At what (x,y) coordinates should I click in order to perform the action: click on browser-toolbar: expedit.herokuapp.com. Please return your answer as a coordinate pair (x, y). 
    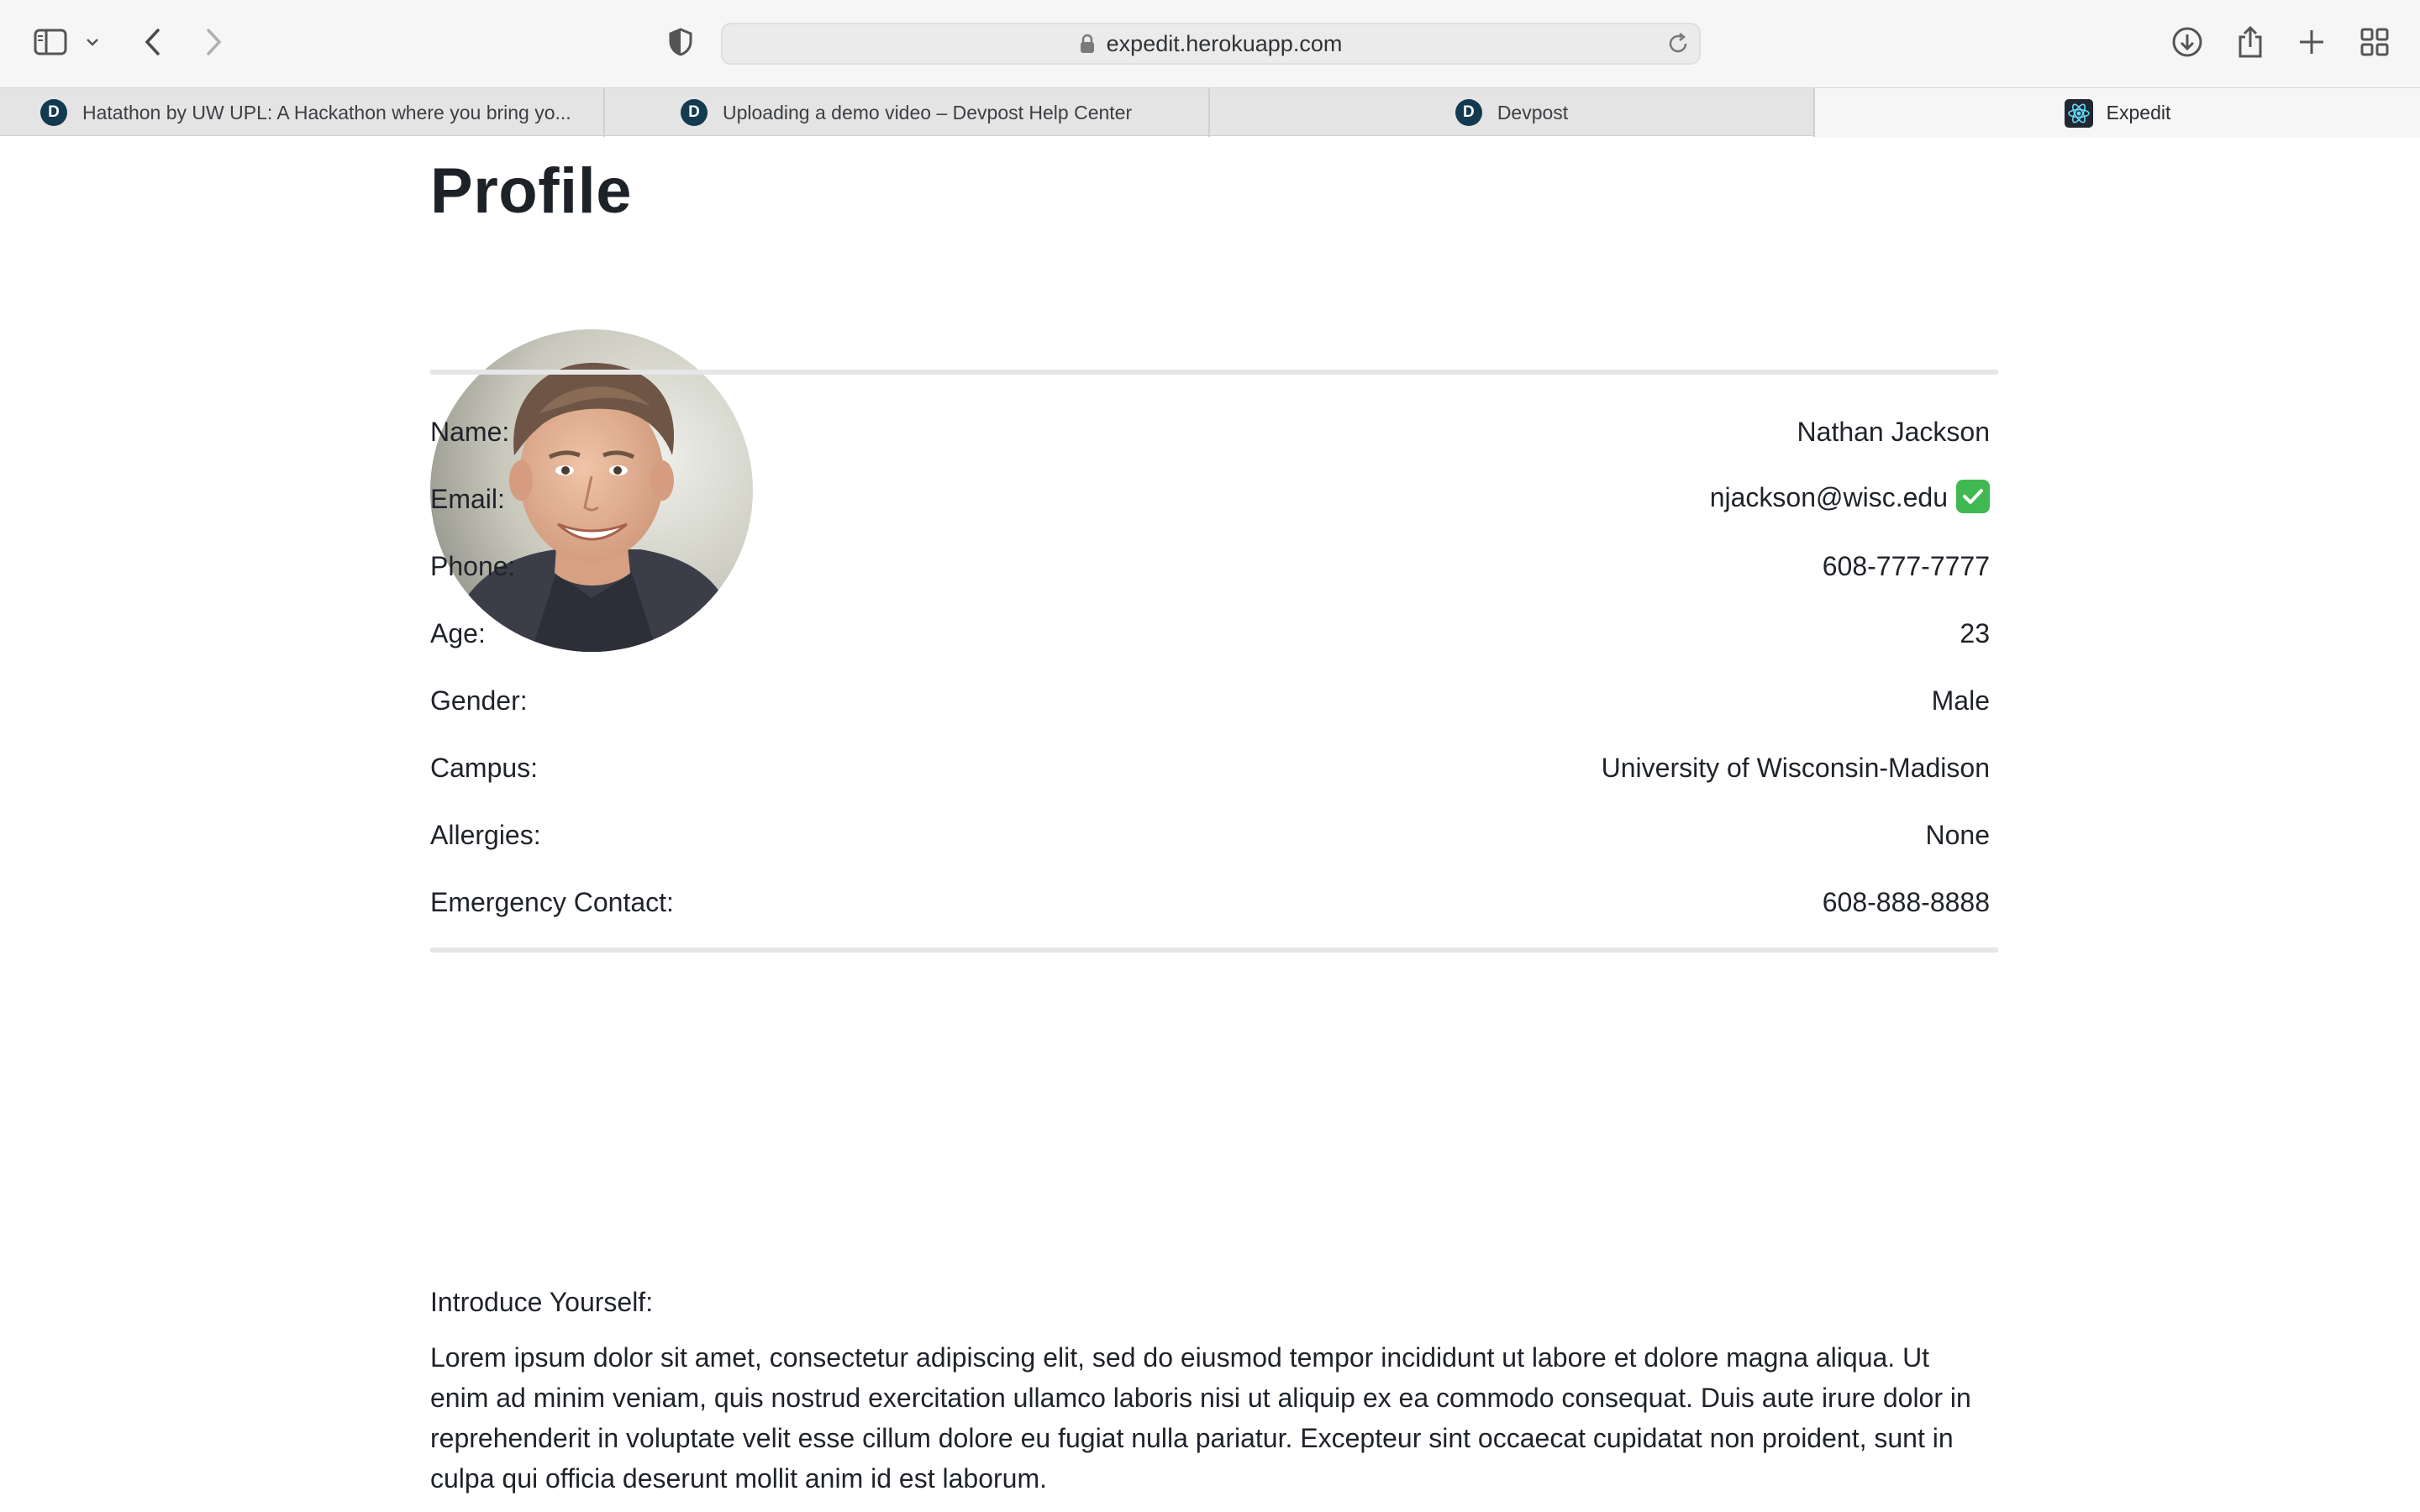
    Looking at the image, I should click on (1210, 43).